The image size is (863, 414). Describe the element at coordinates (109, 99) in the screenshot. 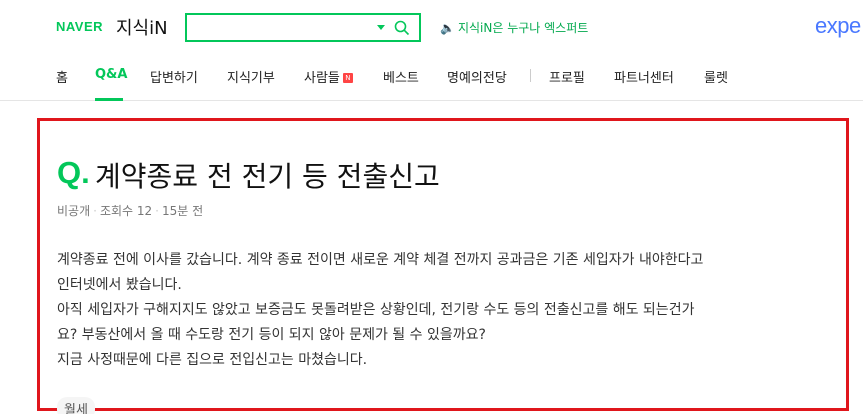

I see `active-tab-indicator` at that location.